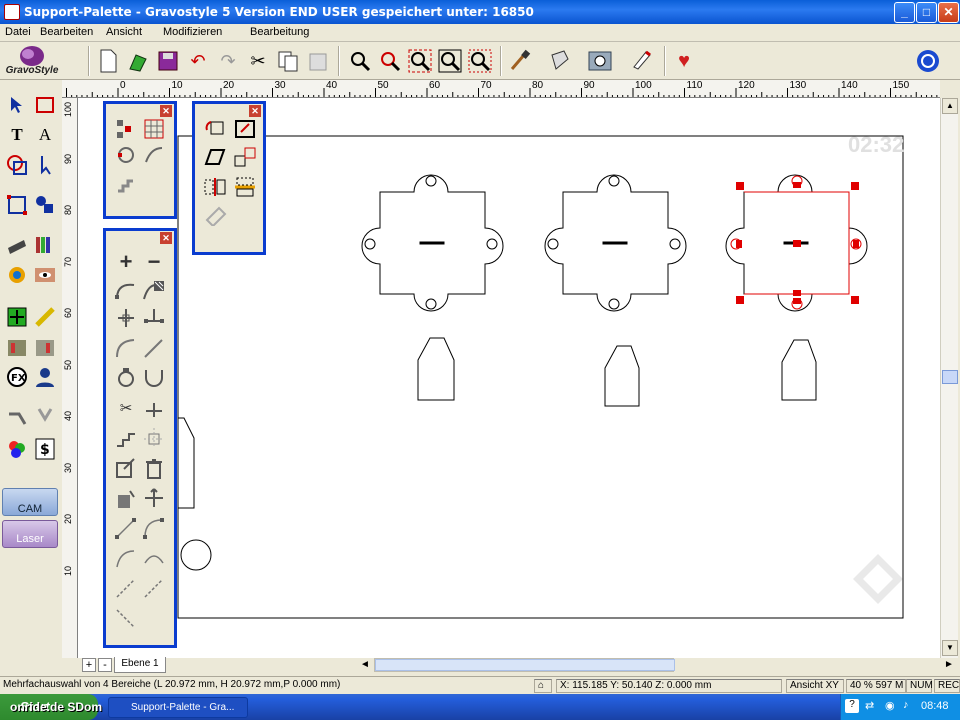  Describe the element at coordinates (45, 275) in the screenshot. I see `image-icon` at that location.